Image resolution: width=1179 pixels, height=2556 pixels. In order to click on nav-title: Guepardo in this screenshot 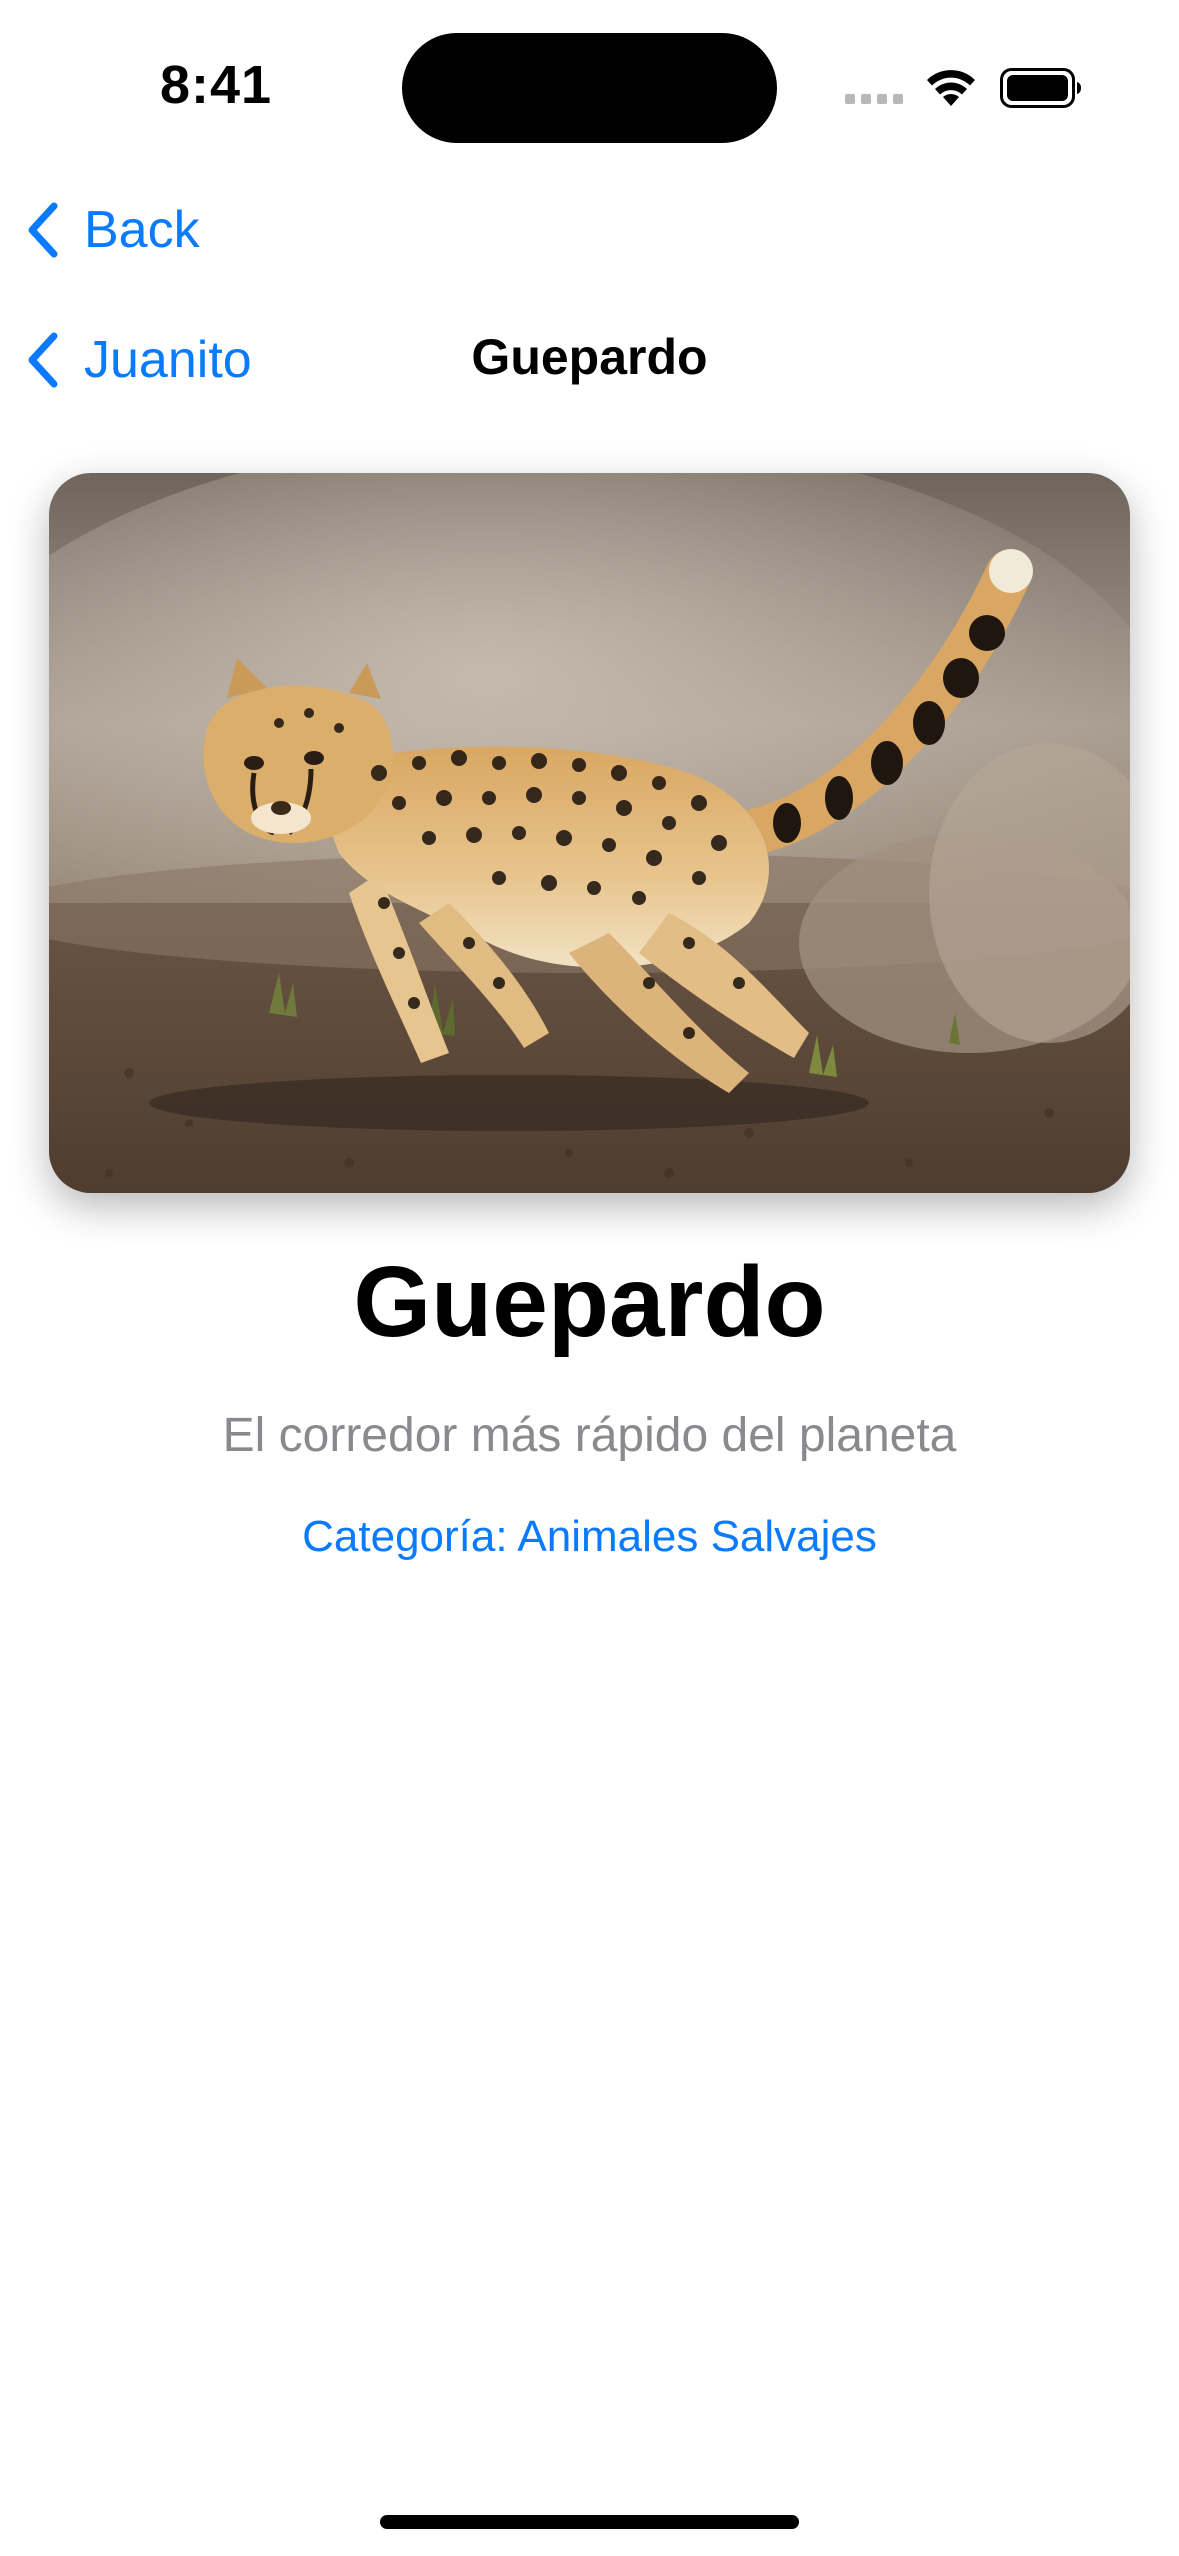, I will do `click(589, 357)`.